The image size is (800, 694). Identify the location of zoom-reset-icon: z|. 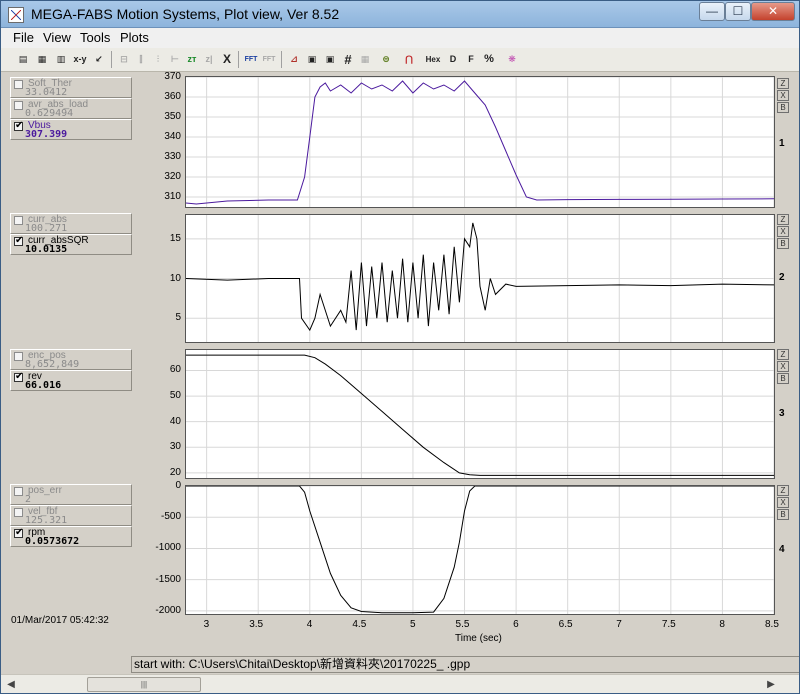
(209, 59).